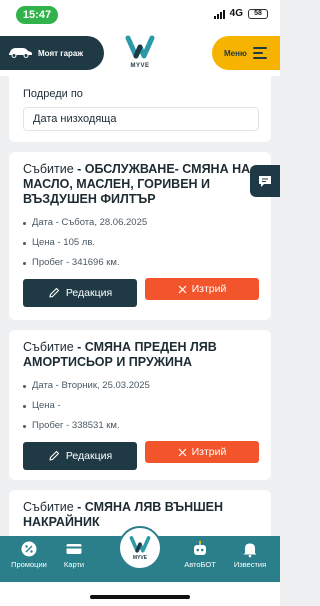  Describe the element at coordinates (140, 16) in the screenshot. I see `status-bar: 15:47 4G 58` at that location.